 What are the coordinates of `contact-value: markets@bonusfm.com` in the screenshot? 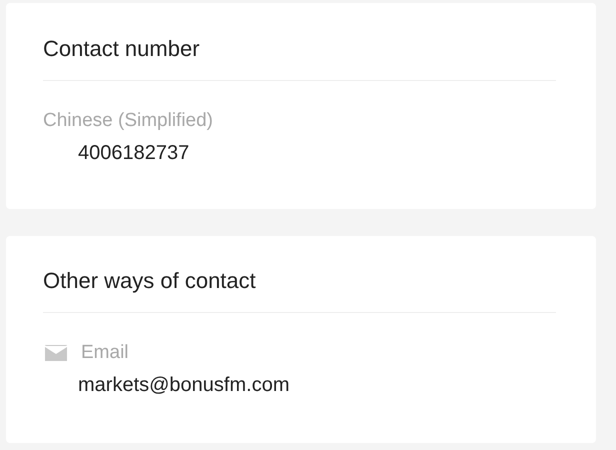 It's located at (184, 385).